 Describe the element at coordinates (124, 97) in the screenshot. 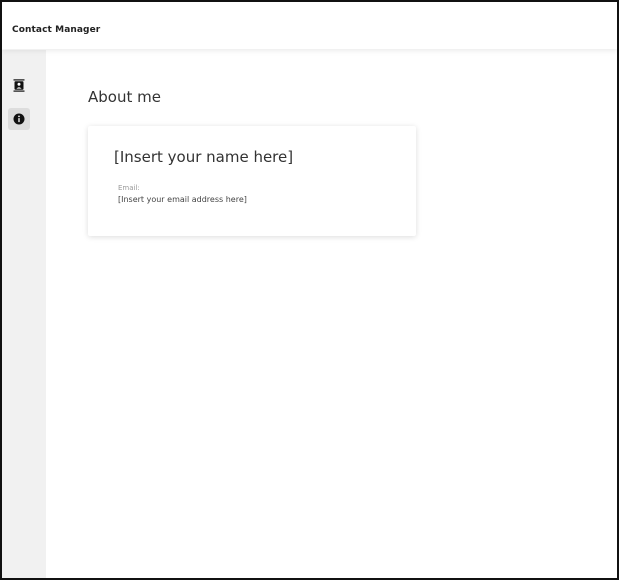

I see `page-title: About me` at that location.